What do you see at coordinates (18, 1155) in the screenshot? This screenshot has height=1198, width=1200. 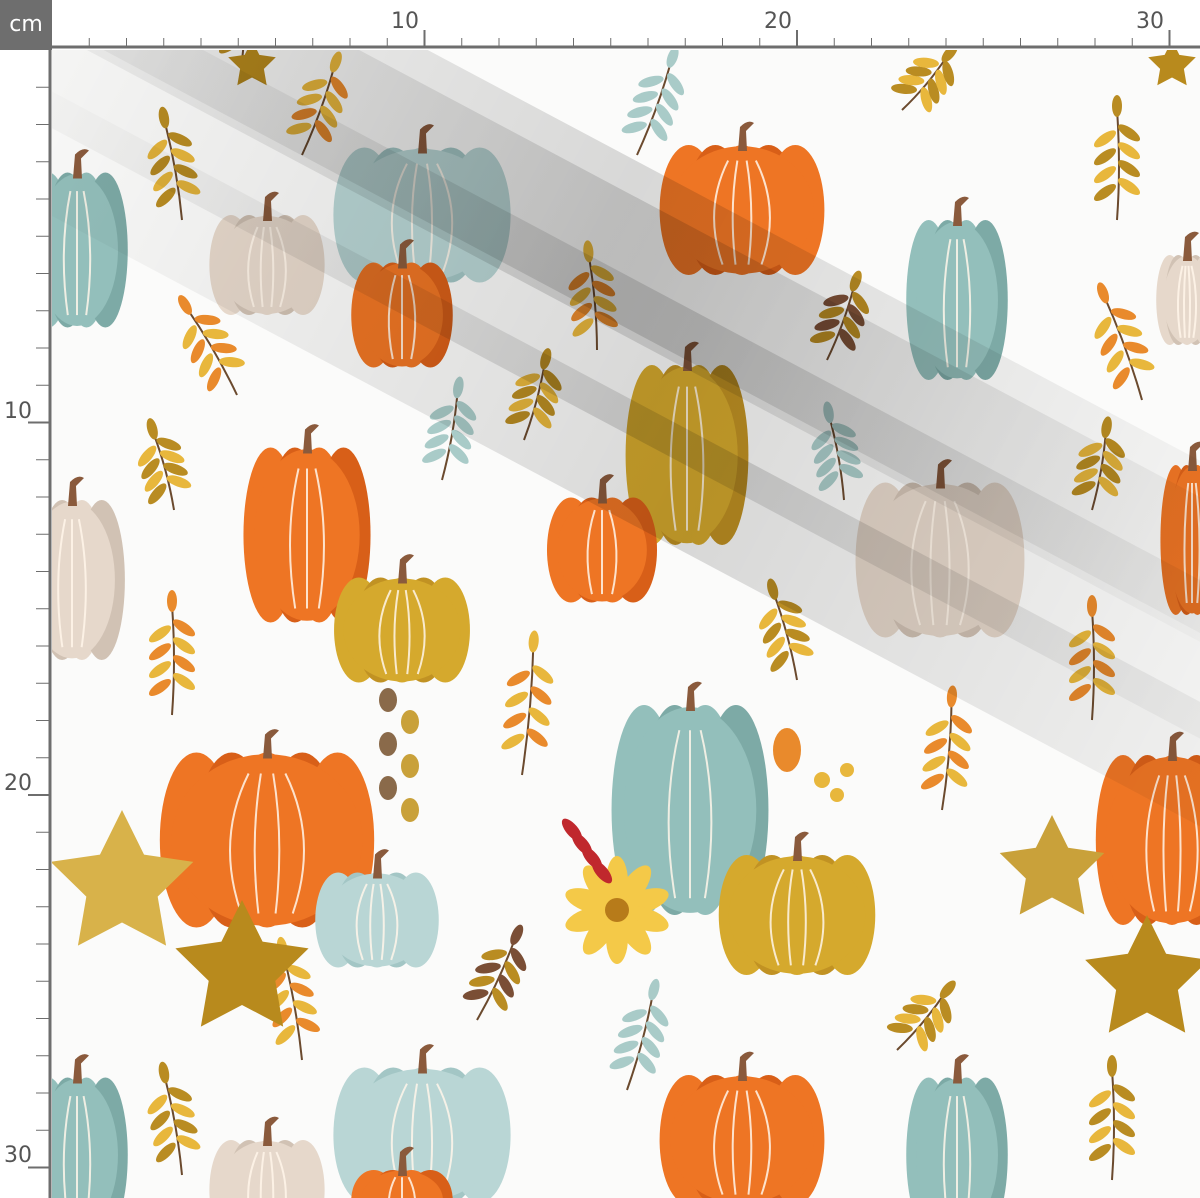 I see `left-ruler-label-30: 30` at bounding box center [18, 1155].